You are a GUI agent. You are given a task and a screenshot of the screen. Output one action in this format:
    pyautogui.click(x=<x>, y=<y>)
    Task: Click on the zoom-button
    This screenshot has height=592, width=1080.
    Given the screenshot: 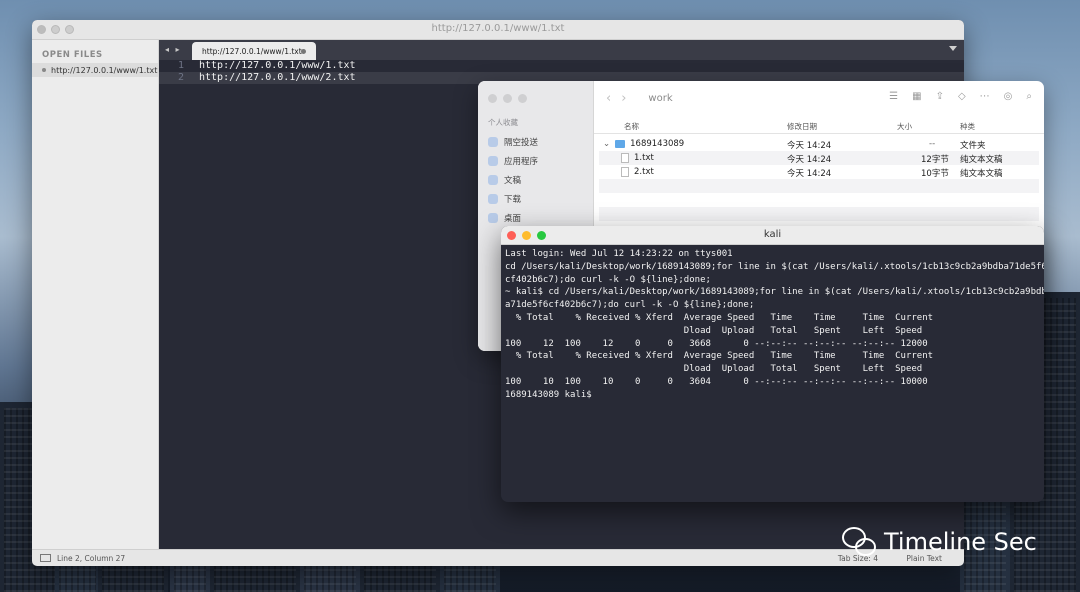 What is the action you would take?
    pyautogui.click(x=522, y=98)
    